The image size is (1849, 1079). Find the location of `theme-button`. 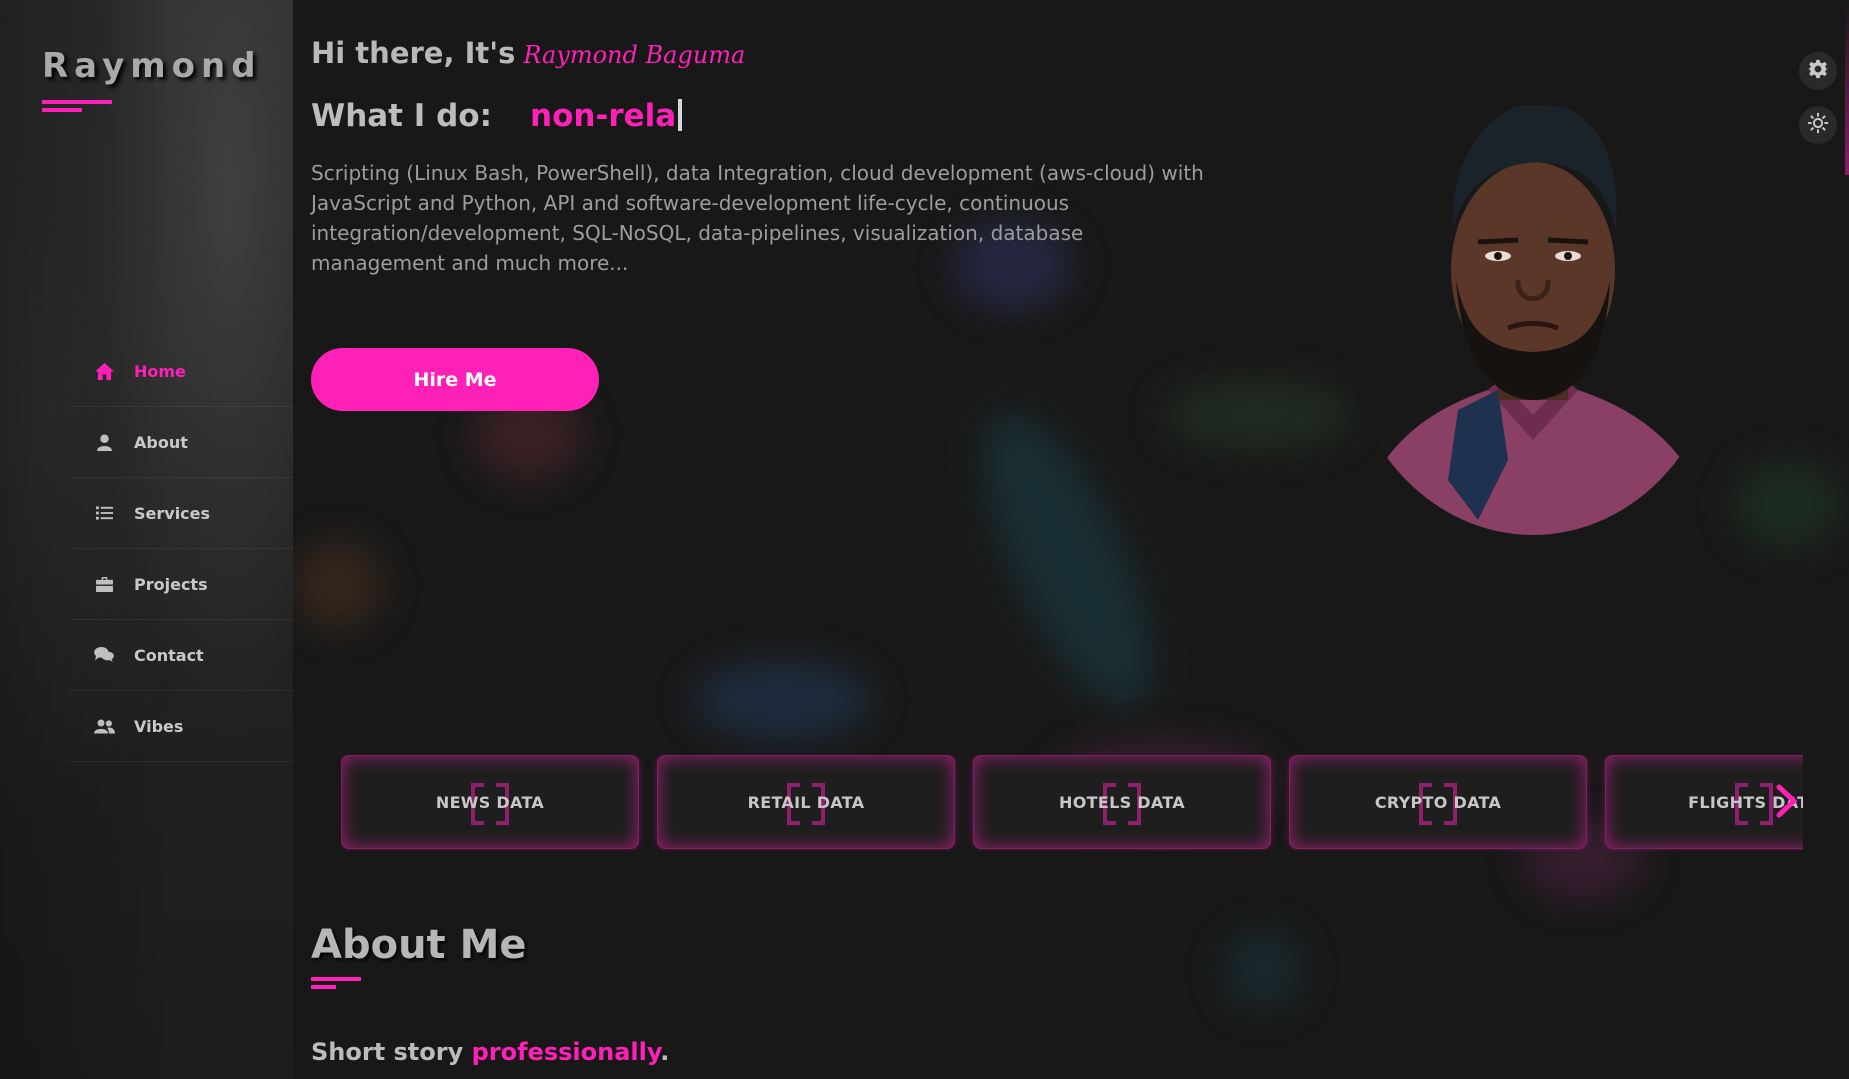

theme-button is located at coordinates (1818, 125).